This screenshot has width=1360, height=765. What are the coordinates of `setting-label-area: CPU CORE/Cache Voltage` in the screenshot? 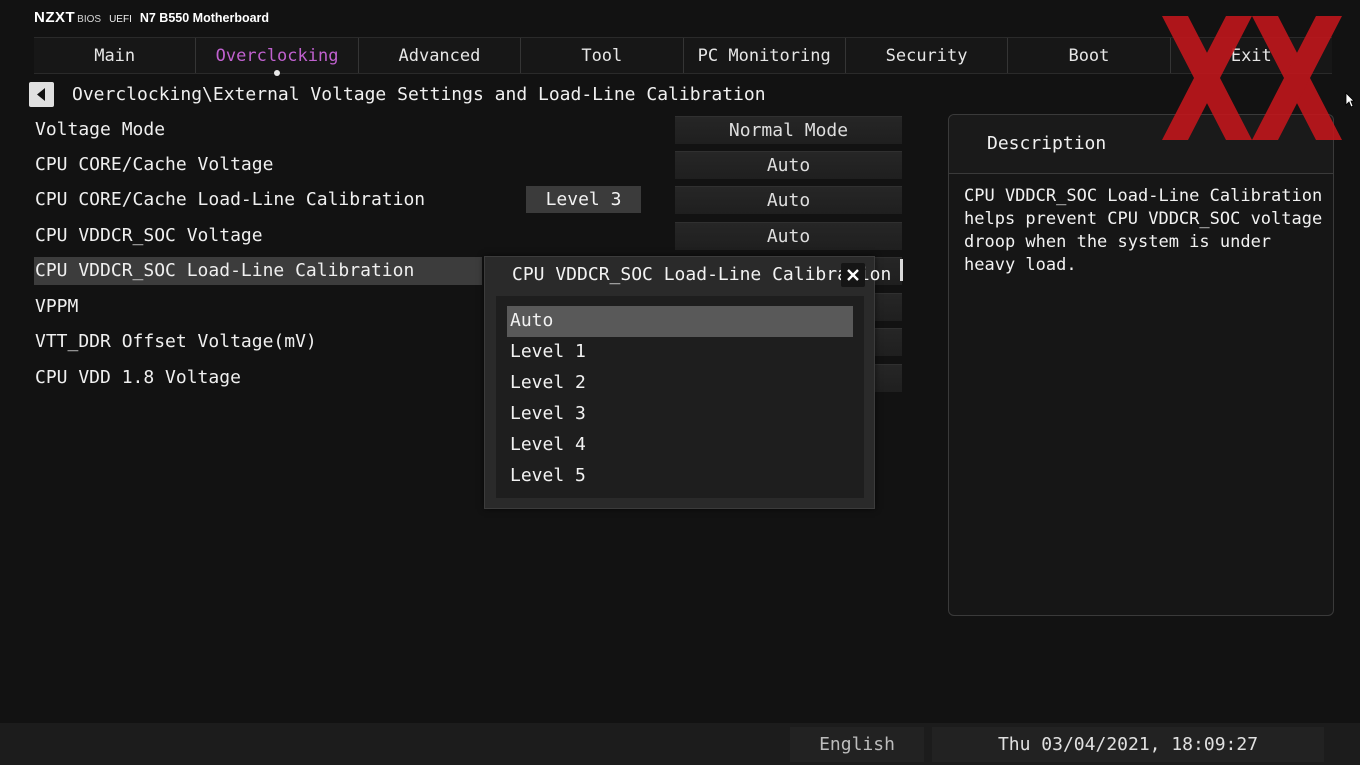 It's located at (258, 165).